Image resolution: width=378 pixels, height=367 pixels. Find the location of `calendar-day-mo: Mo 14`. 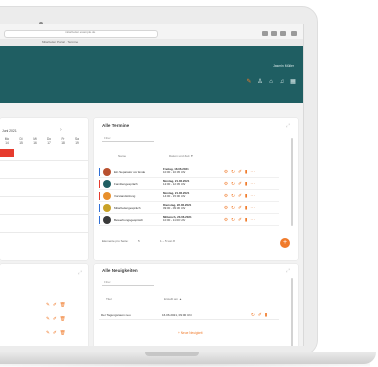

calendar-day-mo: Mo 14 is located at coordinates (7, 141).